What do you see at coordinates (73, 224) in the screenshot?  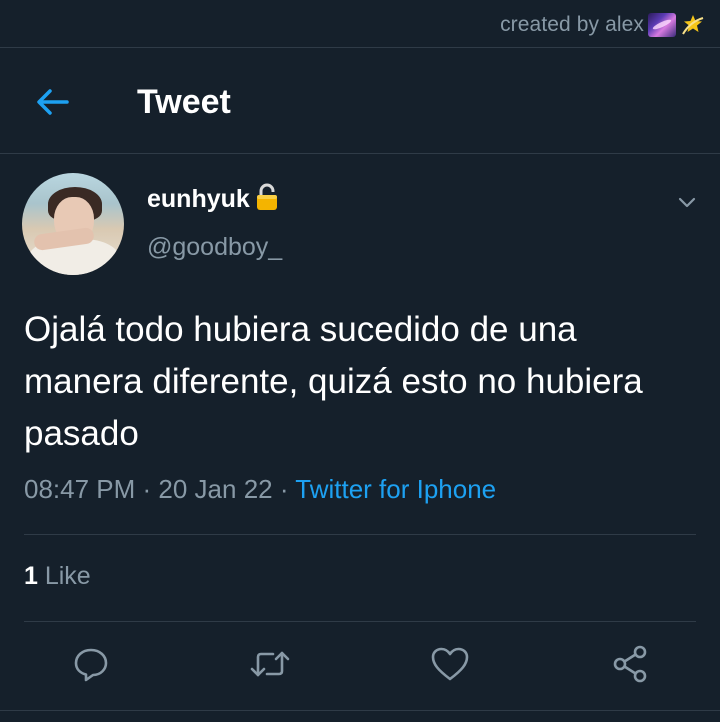 I see `avatar` at bounding box center [73, 224].